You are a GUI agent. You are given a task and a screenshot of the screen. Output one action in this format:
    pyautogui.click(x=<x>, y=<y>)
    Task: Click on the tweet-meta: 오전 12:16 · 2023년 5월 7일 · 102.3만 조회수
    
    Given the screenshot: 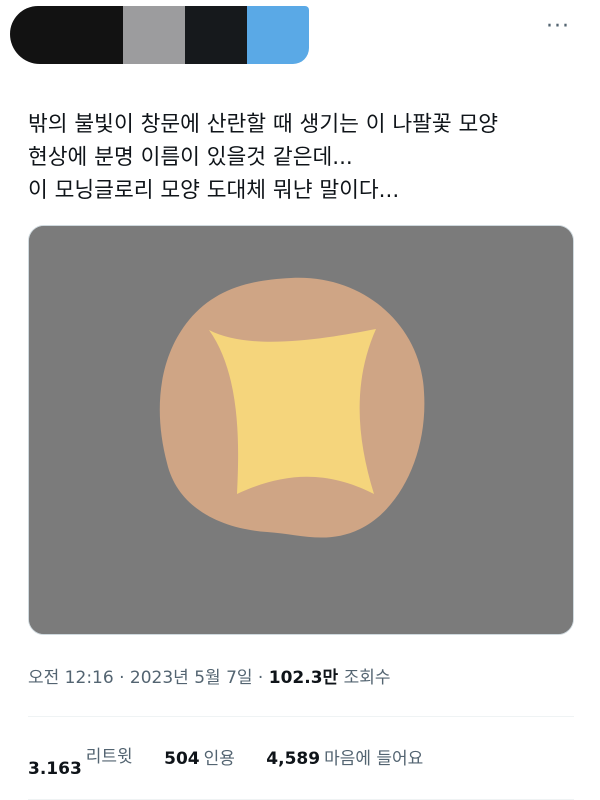 What is the action you would take?
    pyautogui.click(x=209, y=675)
    